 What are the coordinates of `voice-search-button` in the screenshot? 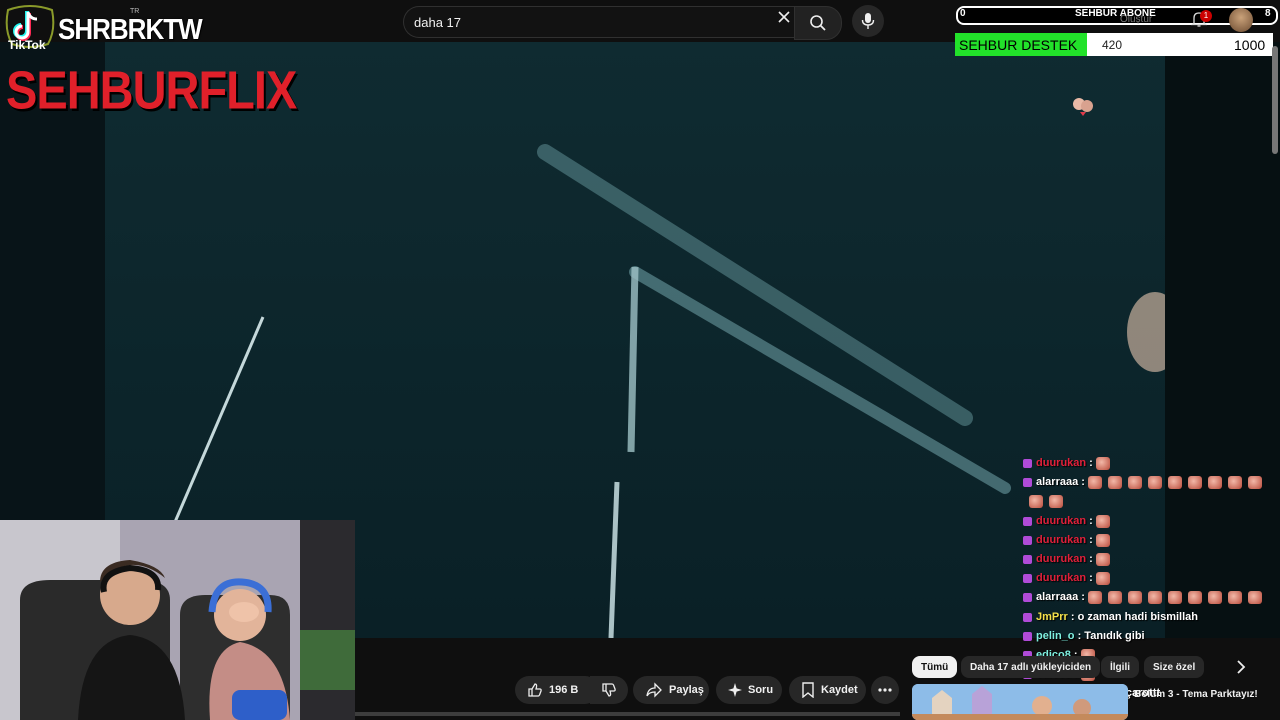 It's located at (868, 21).